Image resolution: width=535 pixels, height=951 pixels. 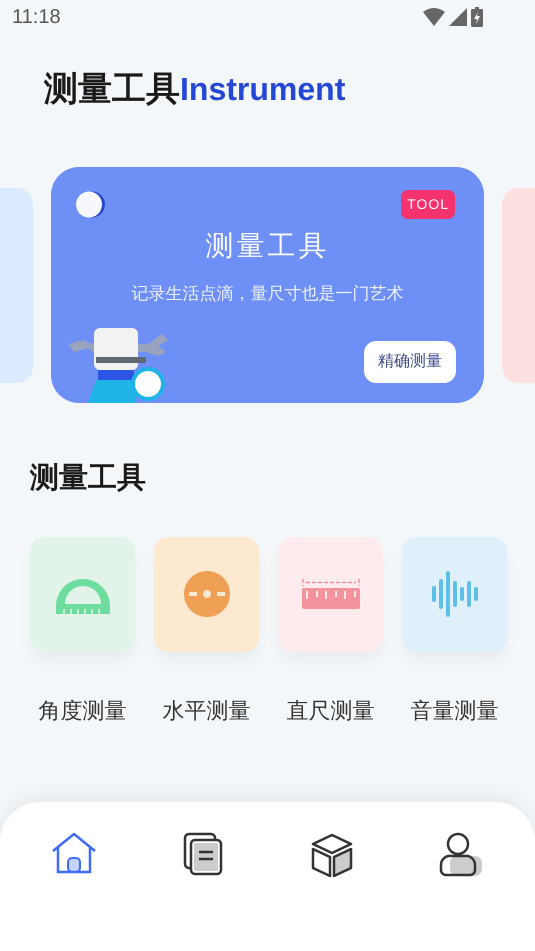 I want to click on banner-description: 记录生活点滴，量尺寸也是一门艺术, so click(x=268, y=294).